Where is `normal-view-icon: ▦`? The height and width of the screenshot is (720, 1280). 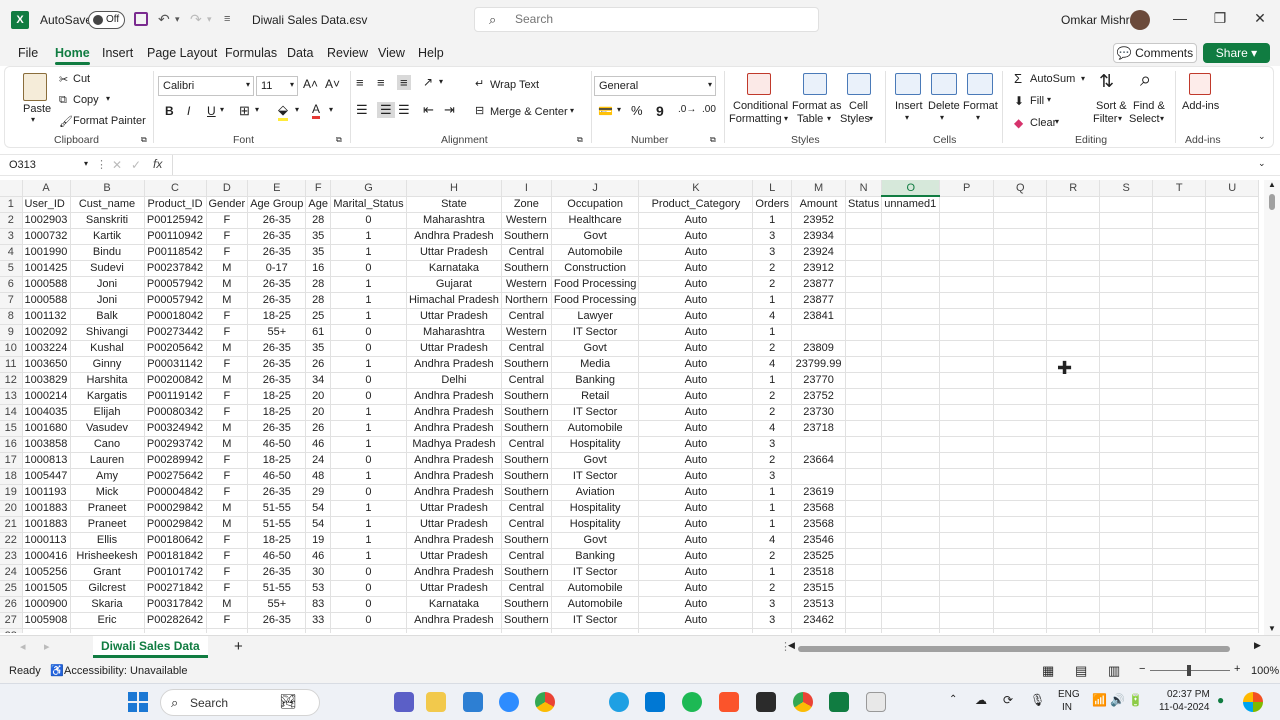
normal-view-icon: ▦ is located at coordinates (1048, 671).